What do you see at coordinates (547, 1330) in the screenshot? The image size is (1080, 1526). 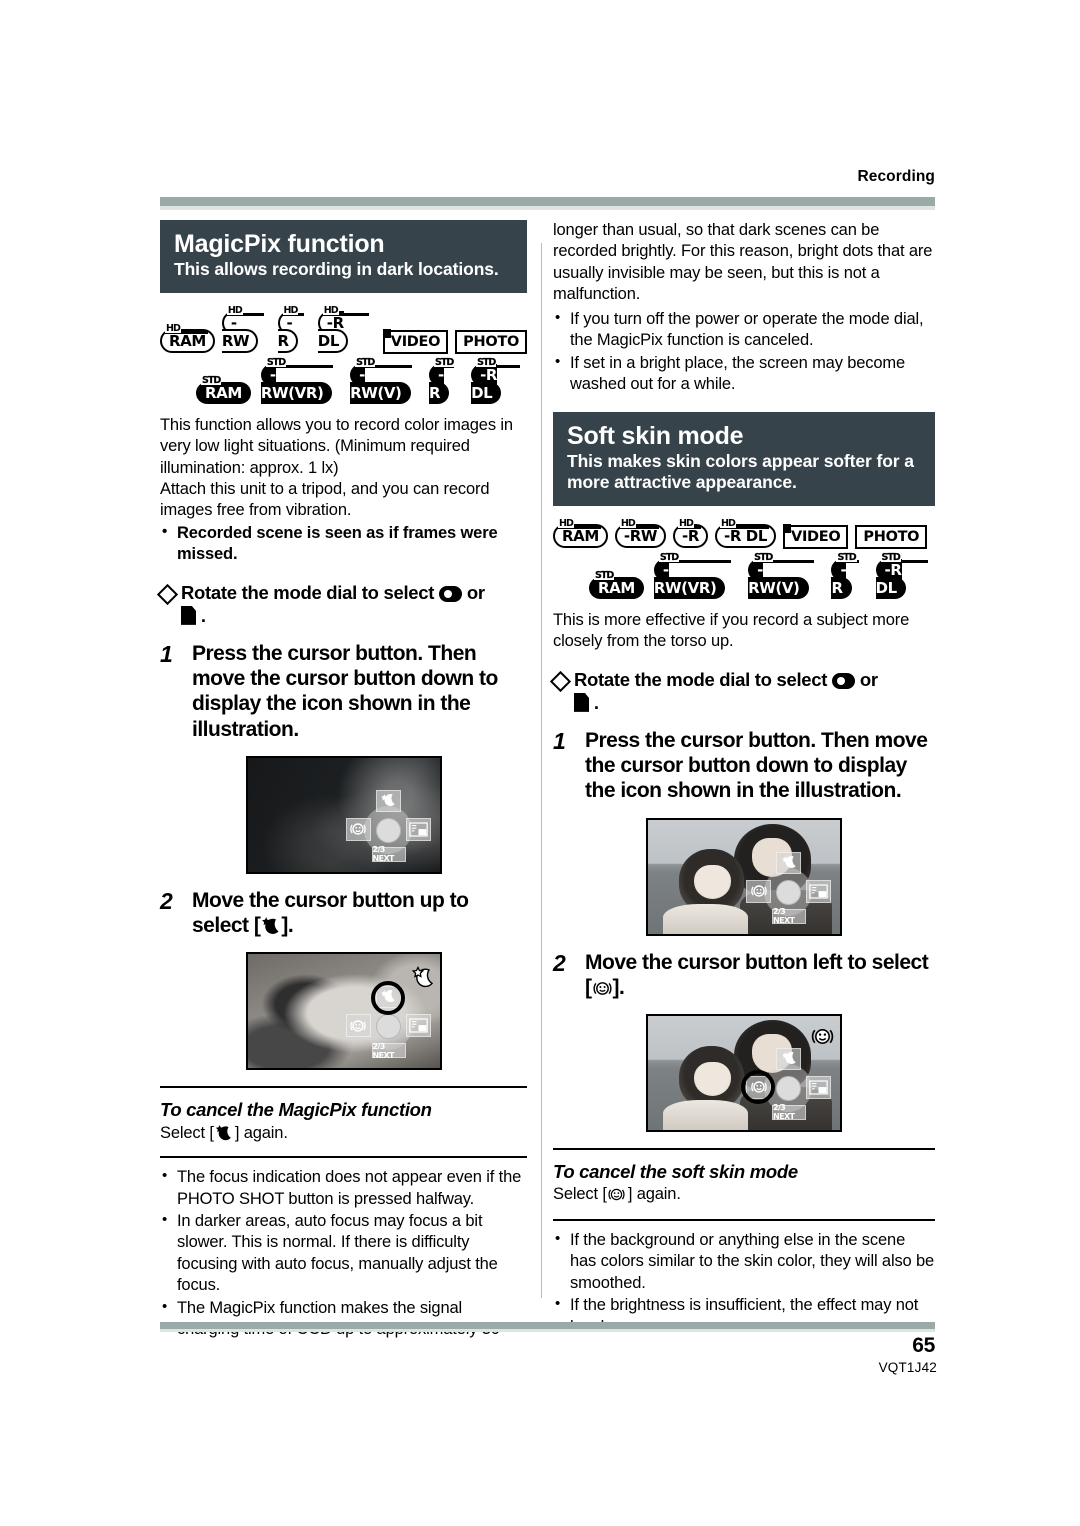 I see `footer-rule-light` at bounding box center [547, 1330].